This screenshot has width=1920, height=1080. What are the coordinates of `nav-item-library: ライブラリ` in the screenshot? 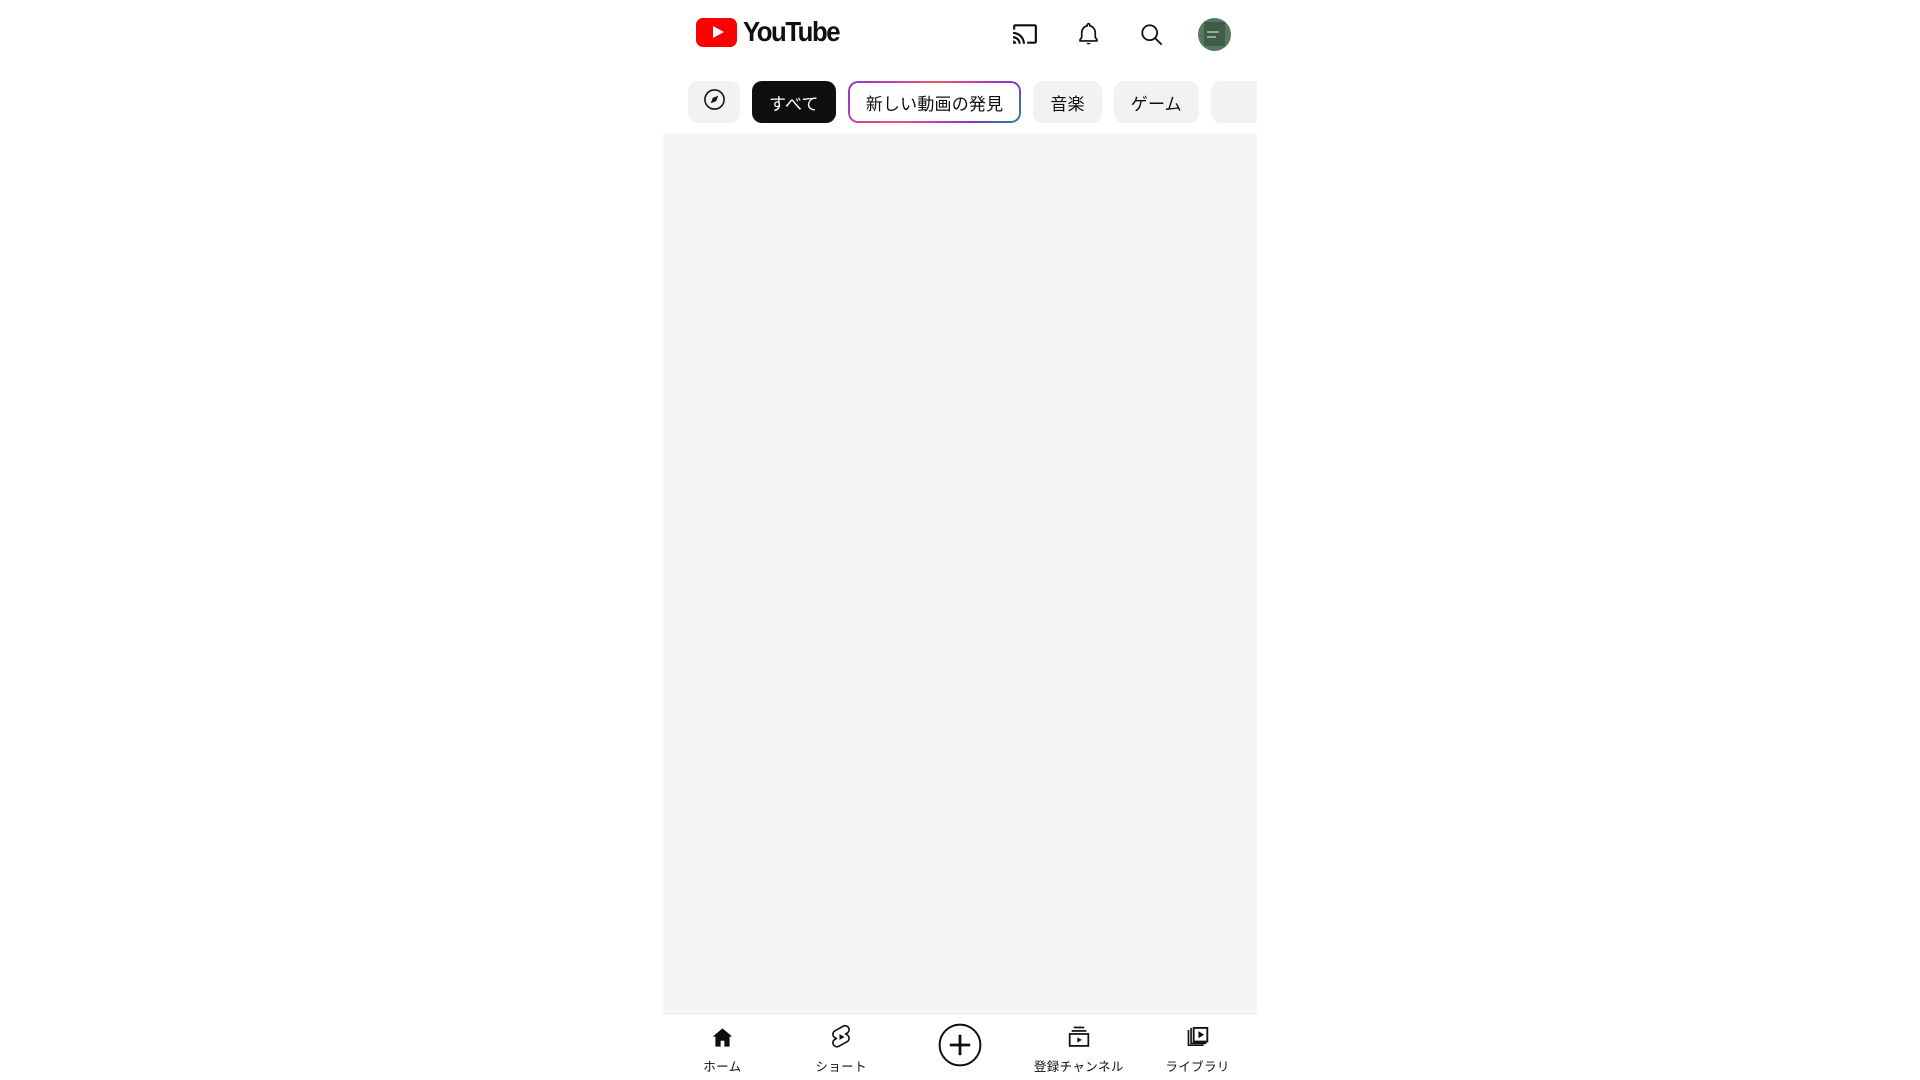 It's located at (1198, 1047).